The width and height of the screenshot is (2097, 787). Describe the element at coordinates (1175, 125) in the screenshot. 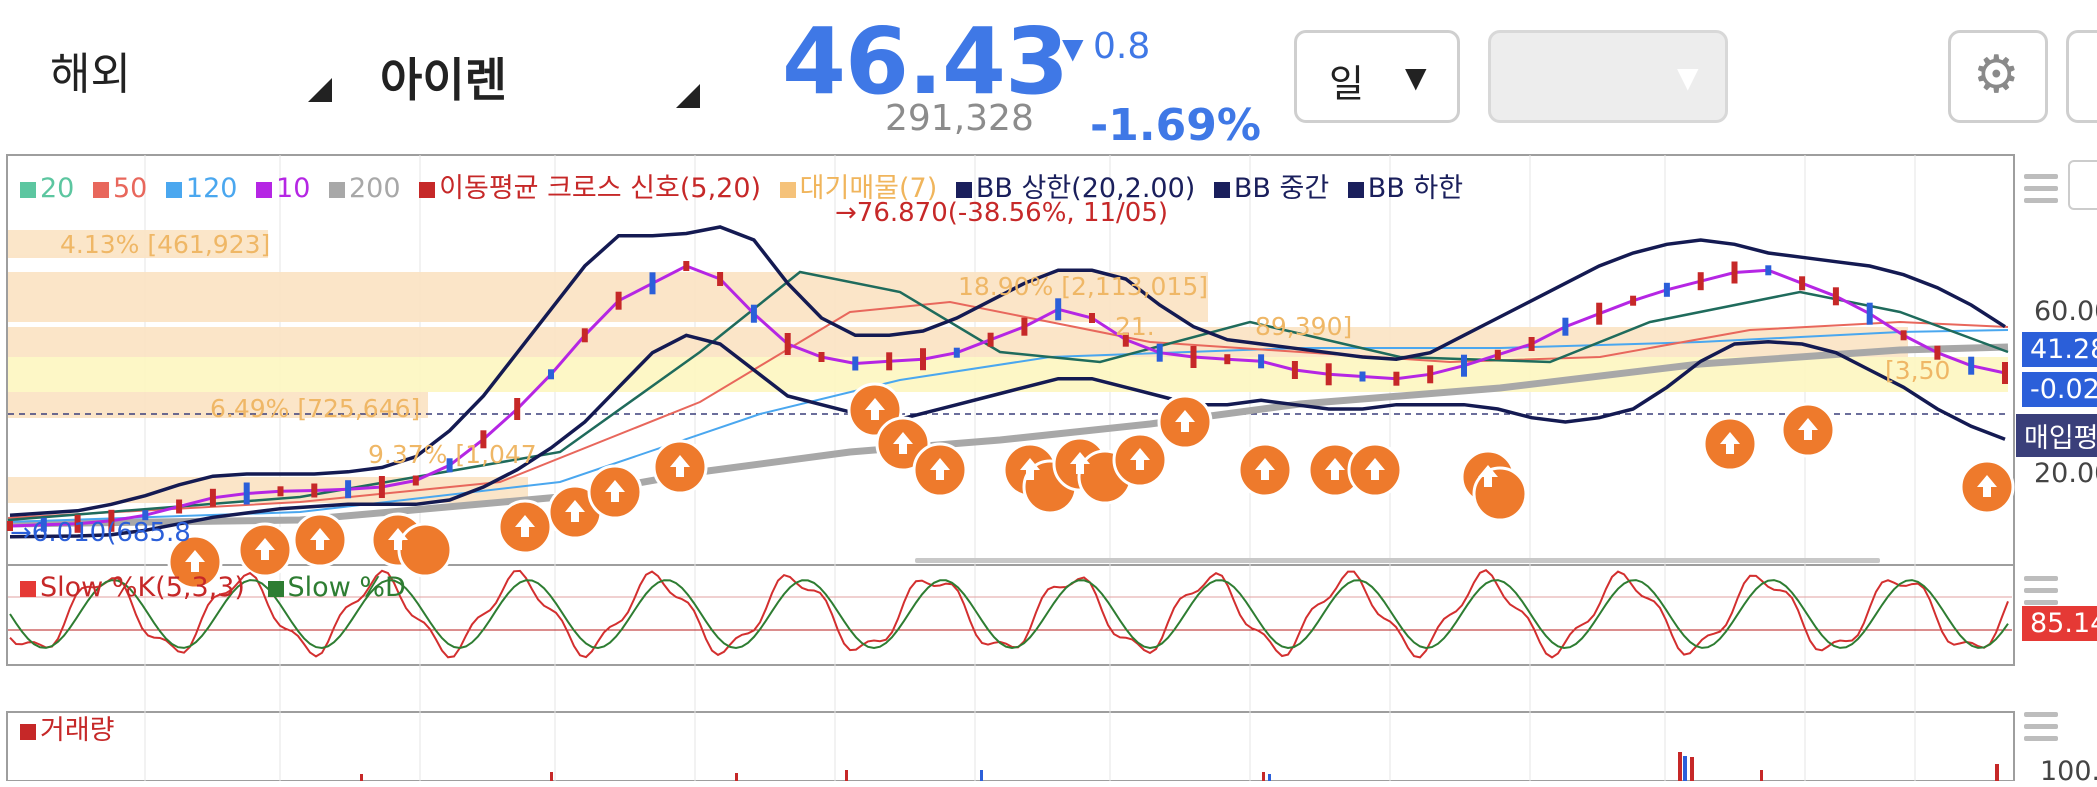

I see `price-change-percent: -1.69%` at that location.